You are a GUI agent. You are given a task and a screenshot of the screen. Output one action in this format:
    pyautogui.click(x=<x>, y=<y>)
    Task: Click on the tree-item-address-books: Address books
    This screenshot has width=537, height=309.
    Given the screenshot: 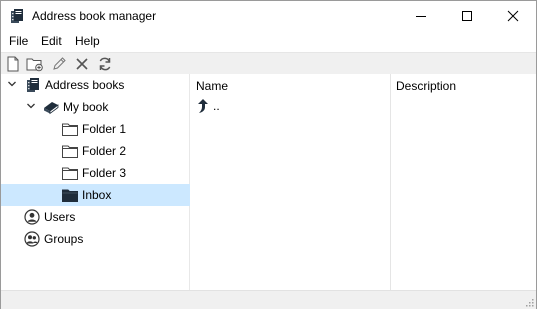 What is the action you would take?
    pyautogui.click(x=95, y=85)
    